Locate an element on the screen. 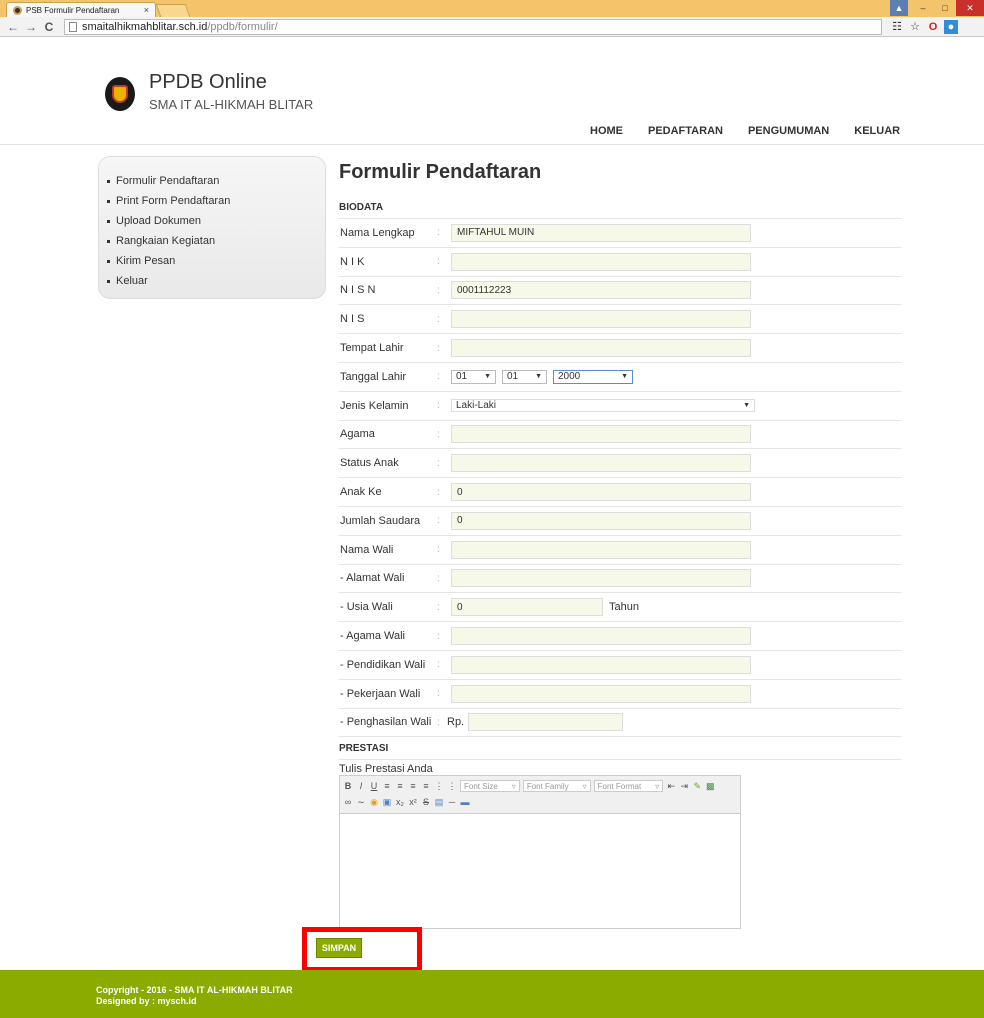  back-icon: ← is located at coordinates (13, 27).